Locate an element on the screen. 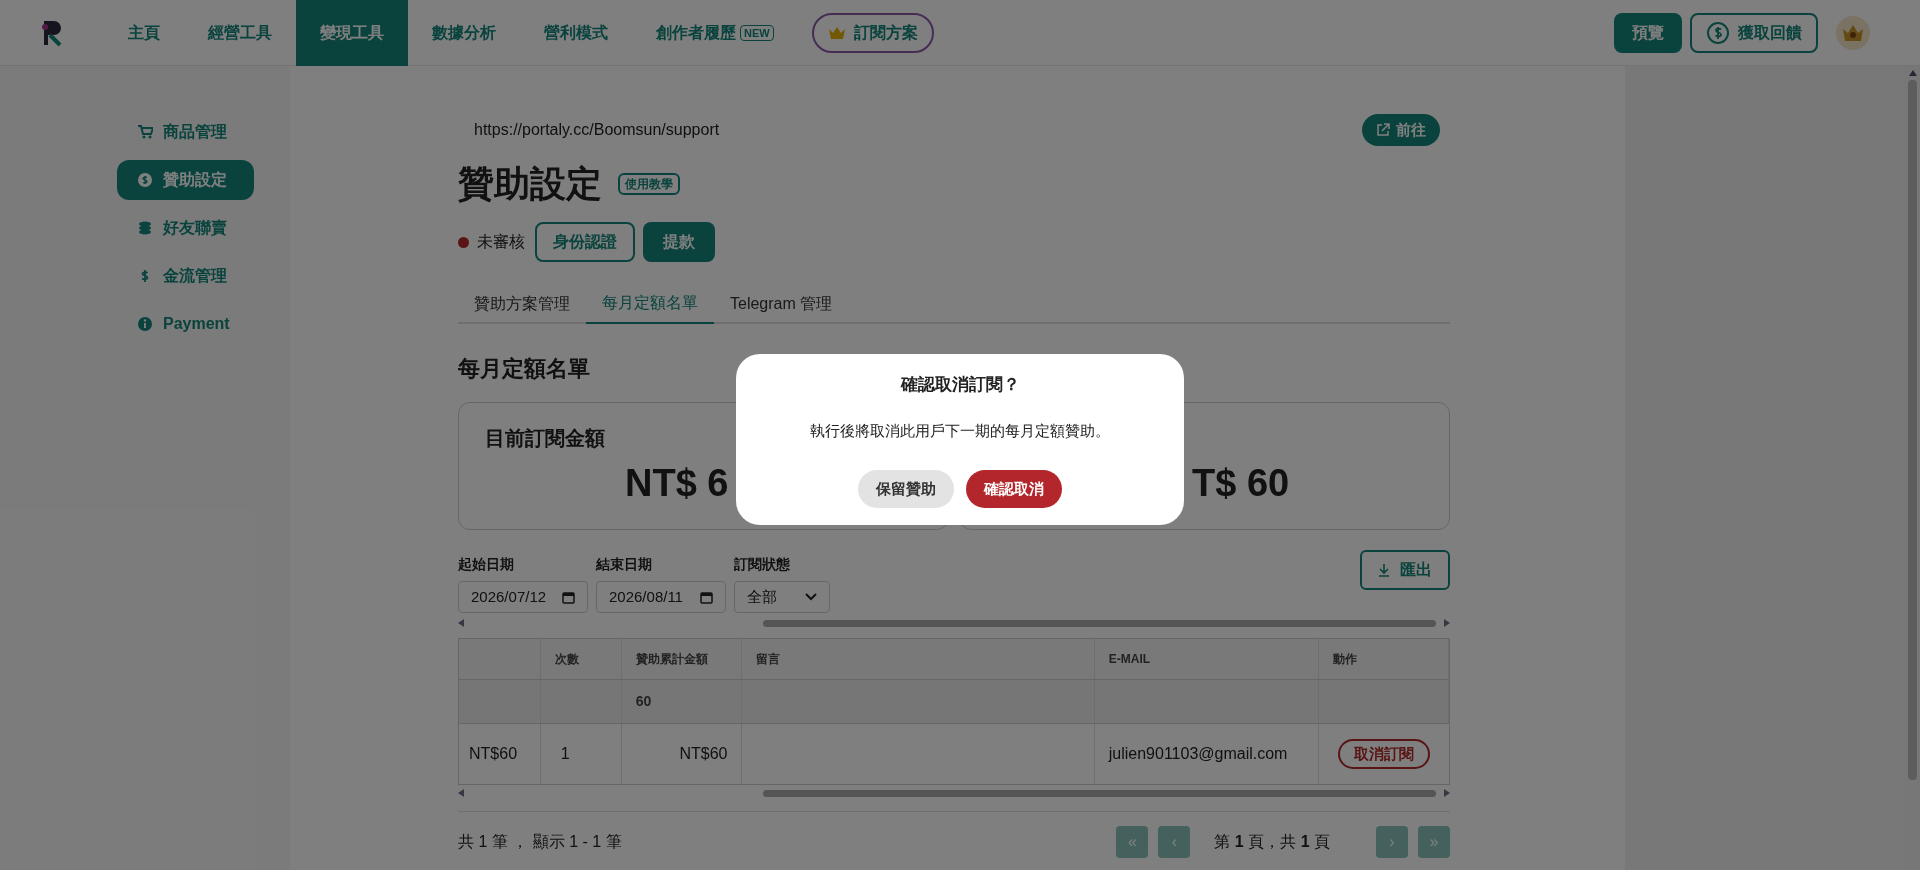 Image resolution: width=1920 pixels, height=870 pixels. scrollbar is located at coordinates (1912, 468).